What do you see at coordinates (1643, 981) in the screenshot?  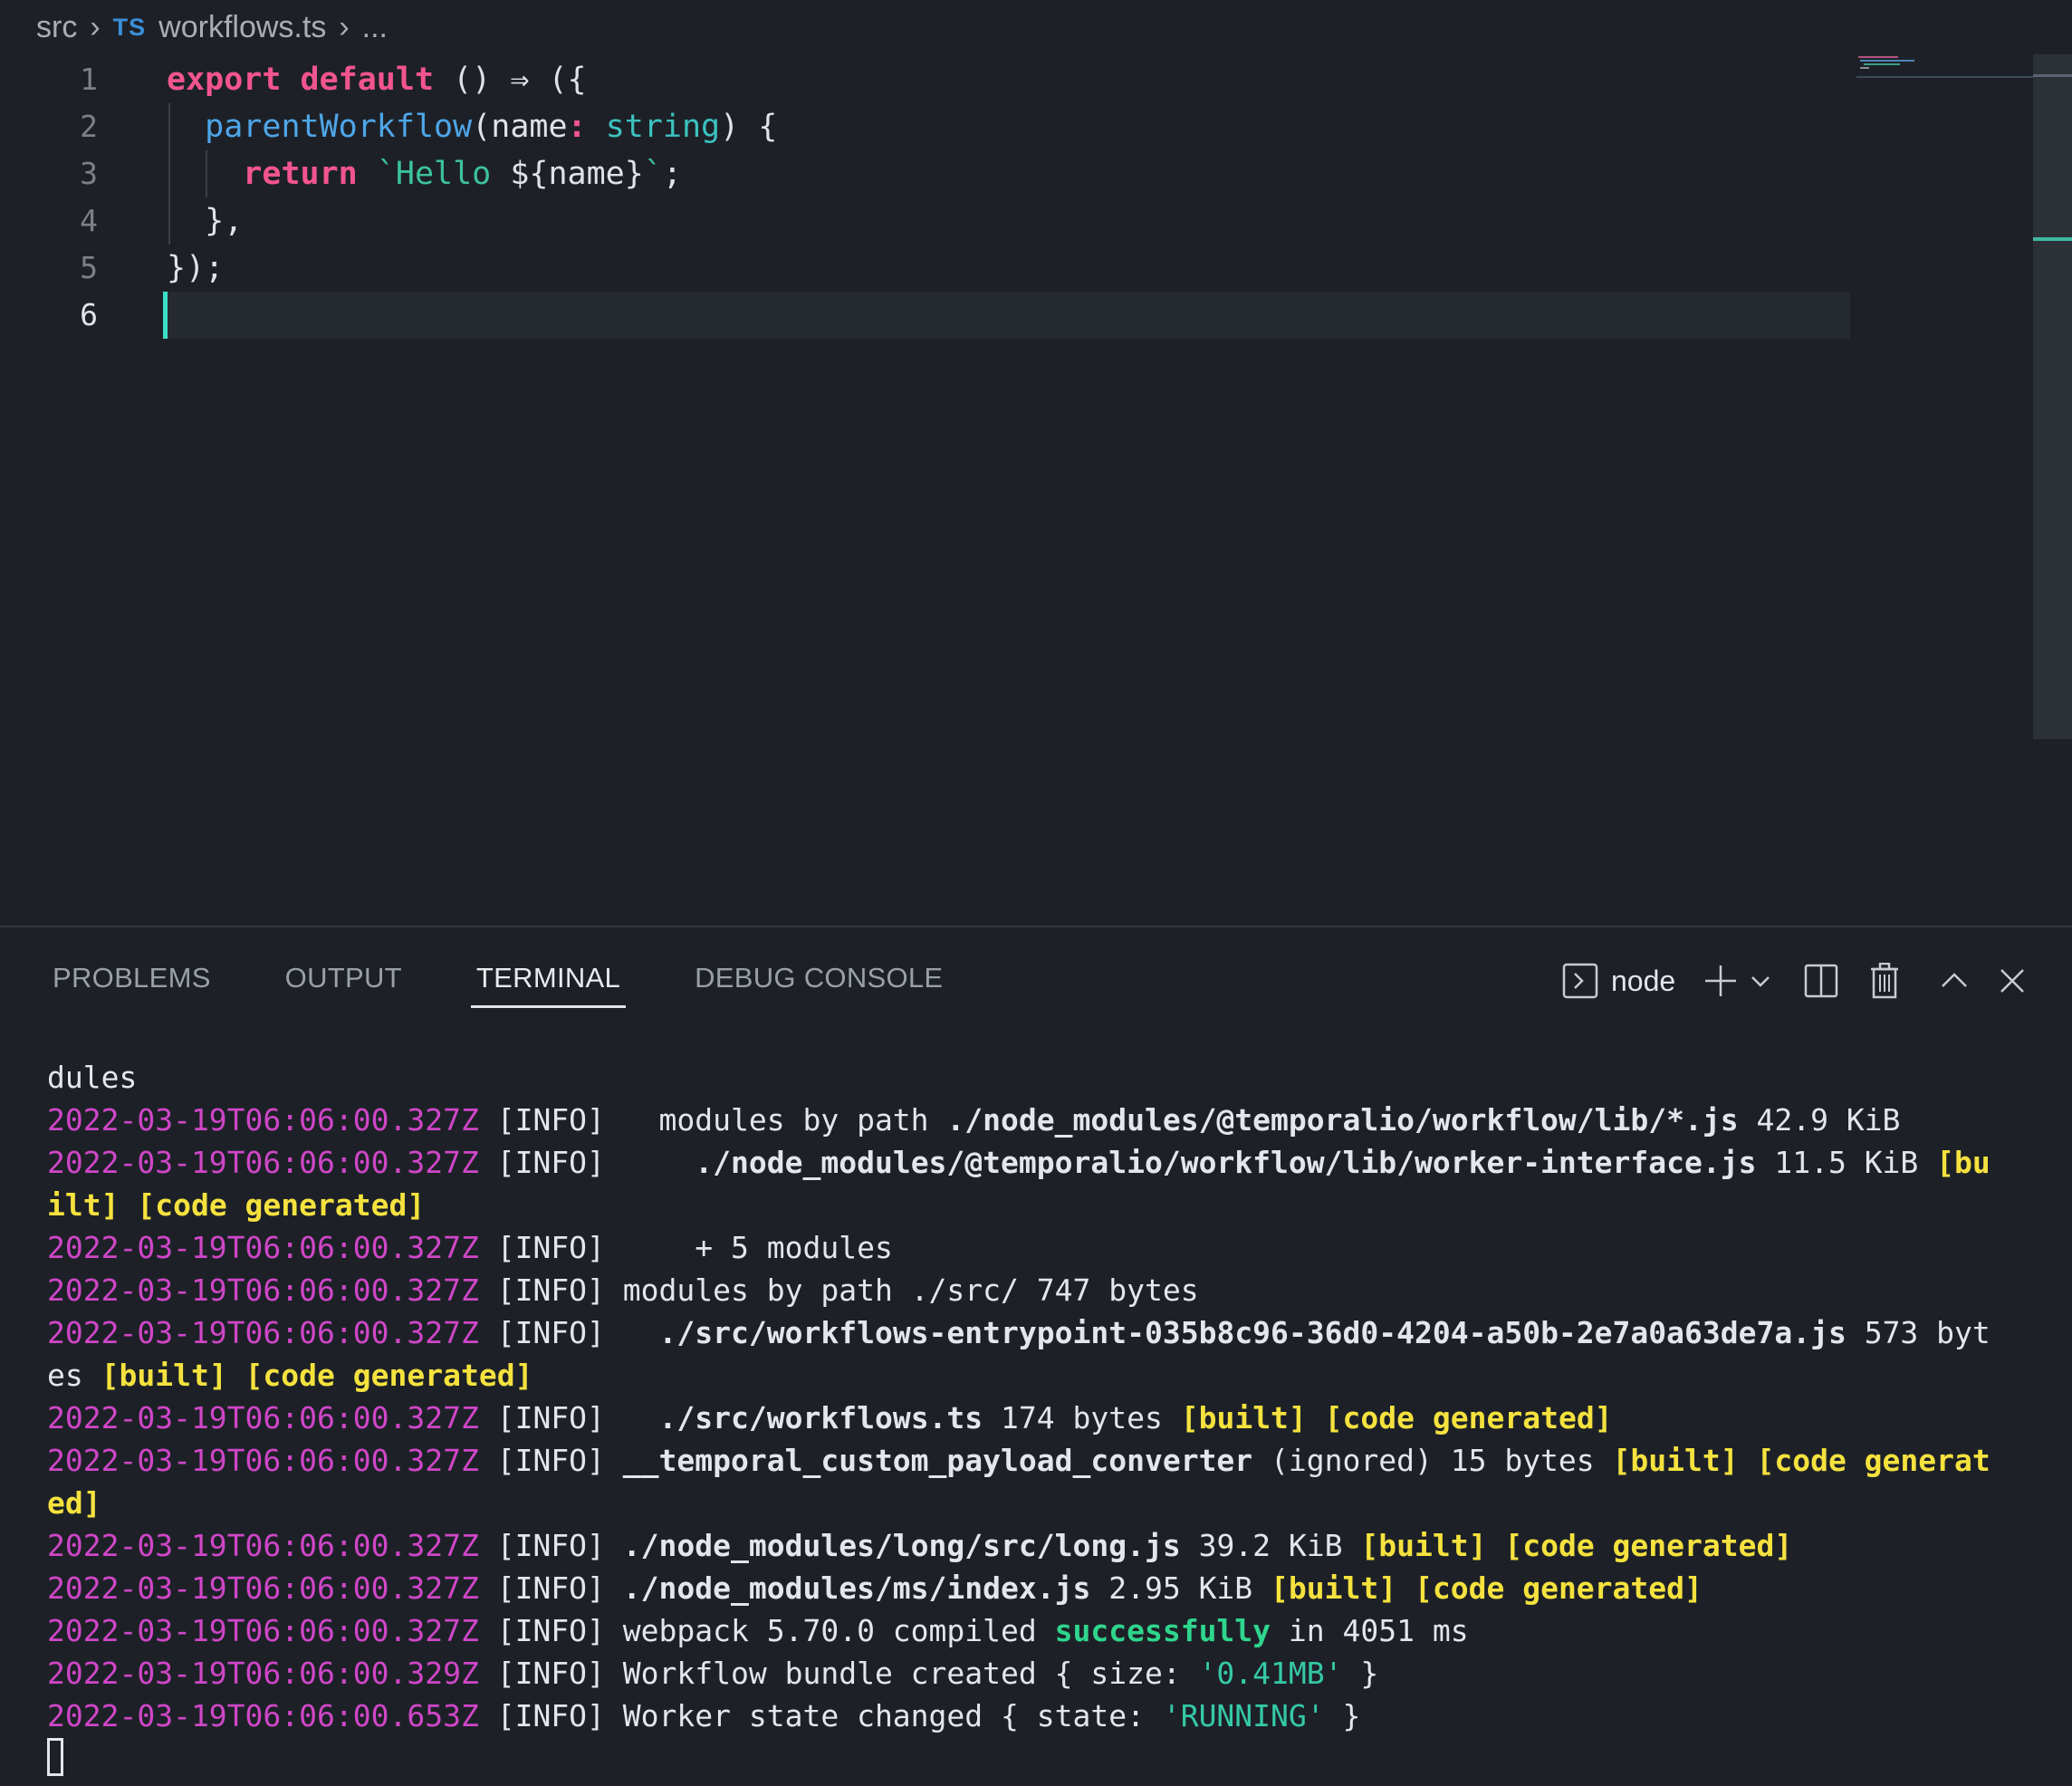 I see `terminal-profile-label: node` at bounding box center [1643, 981].